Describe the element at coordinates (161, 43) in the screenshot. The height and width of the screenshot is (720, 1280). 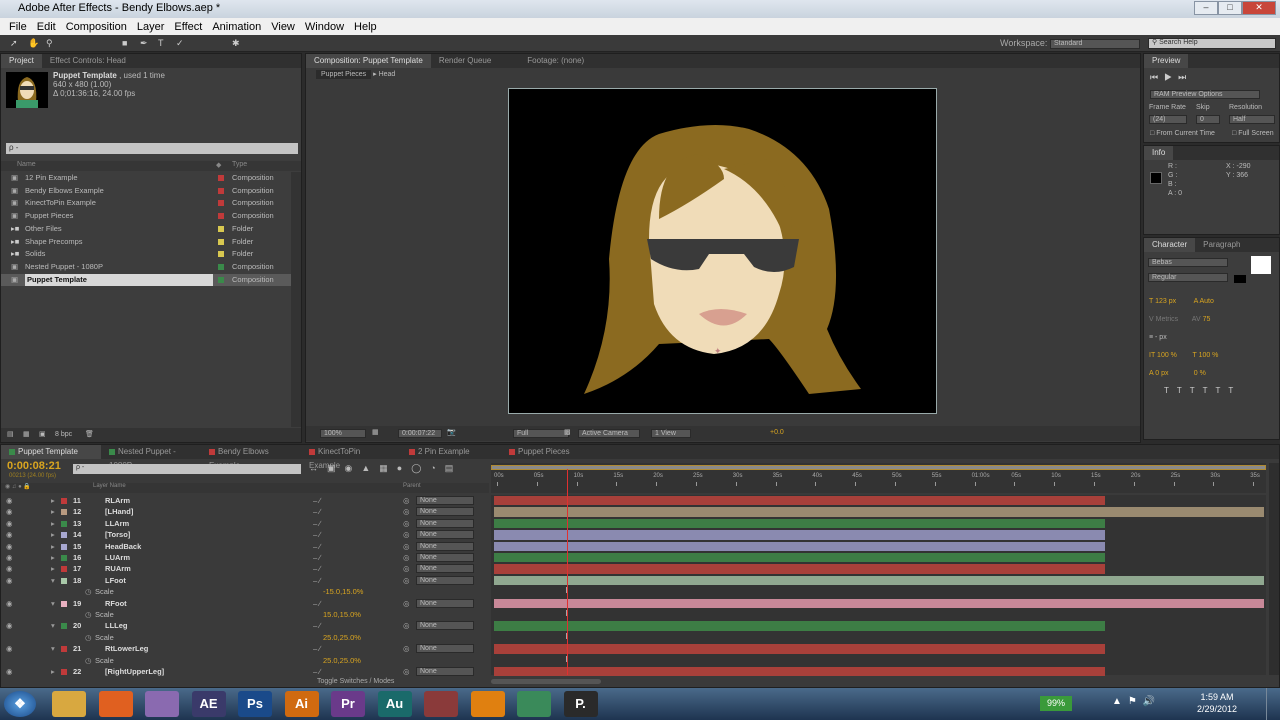
I see `text-tool-icon: T` at that location.